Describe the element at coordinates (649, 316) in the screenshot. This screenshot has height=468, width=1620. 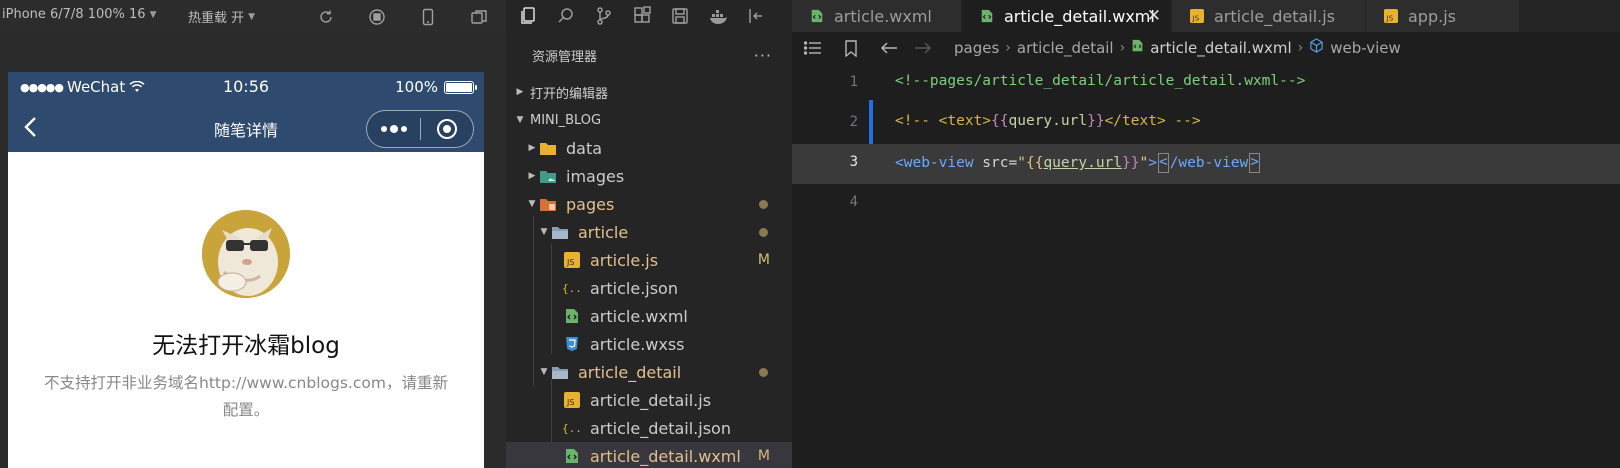
I see `tree-item-article-wxml: article.wxml` at that location.